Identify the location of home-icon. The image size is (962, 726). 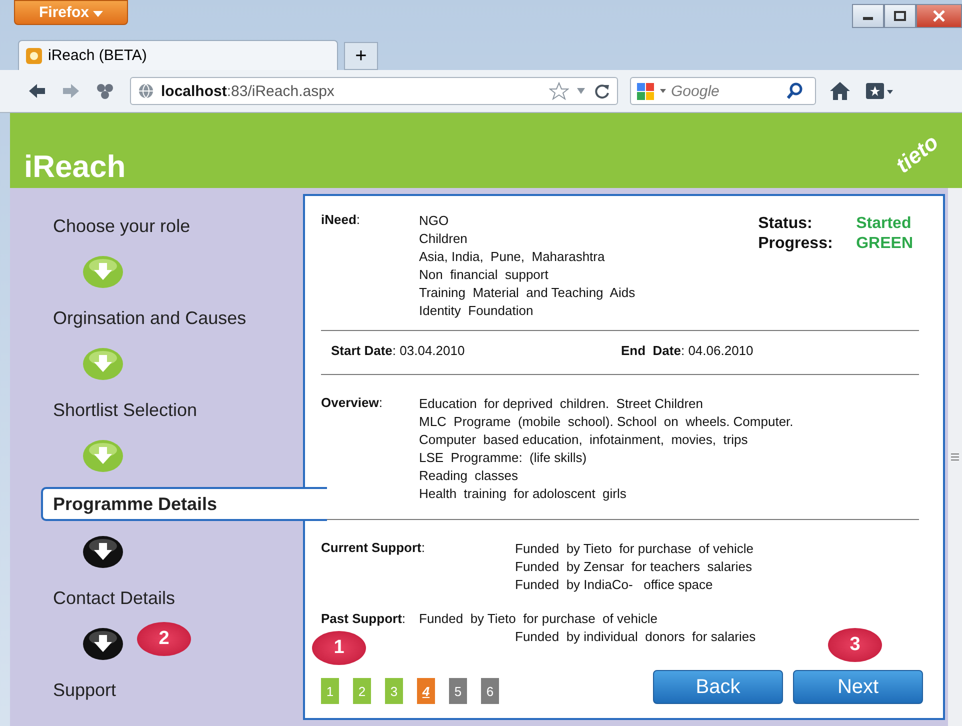
(840, 91).